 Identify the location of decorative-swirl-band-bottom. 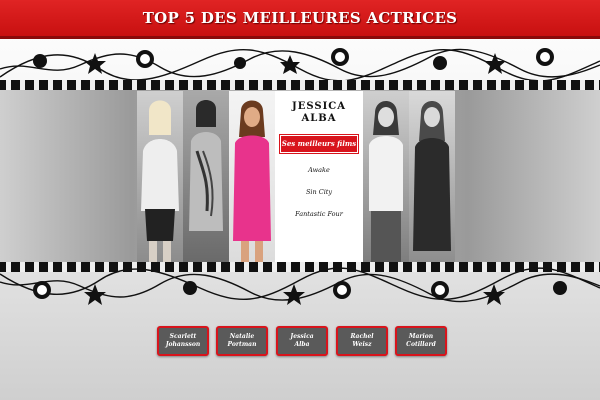
(300, 289).